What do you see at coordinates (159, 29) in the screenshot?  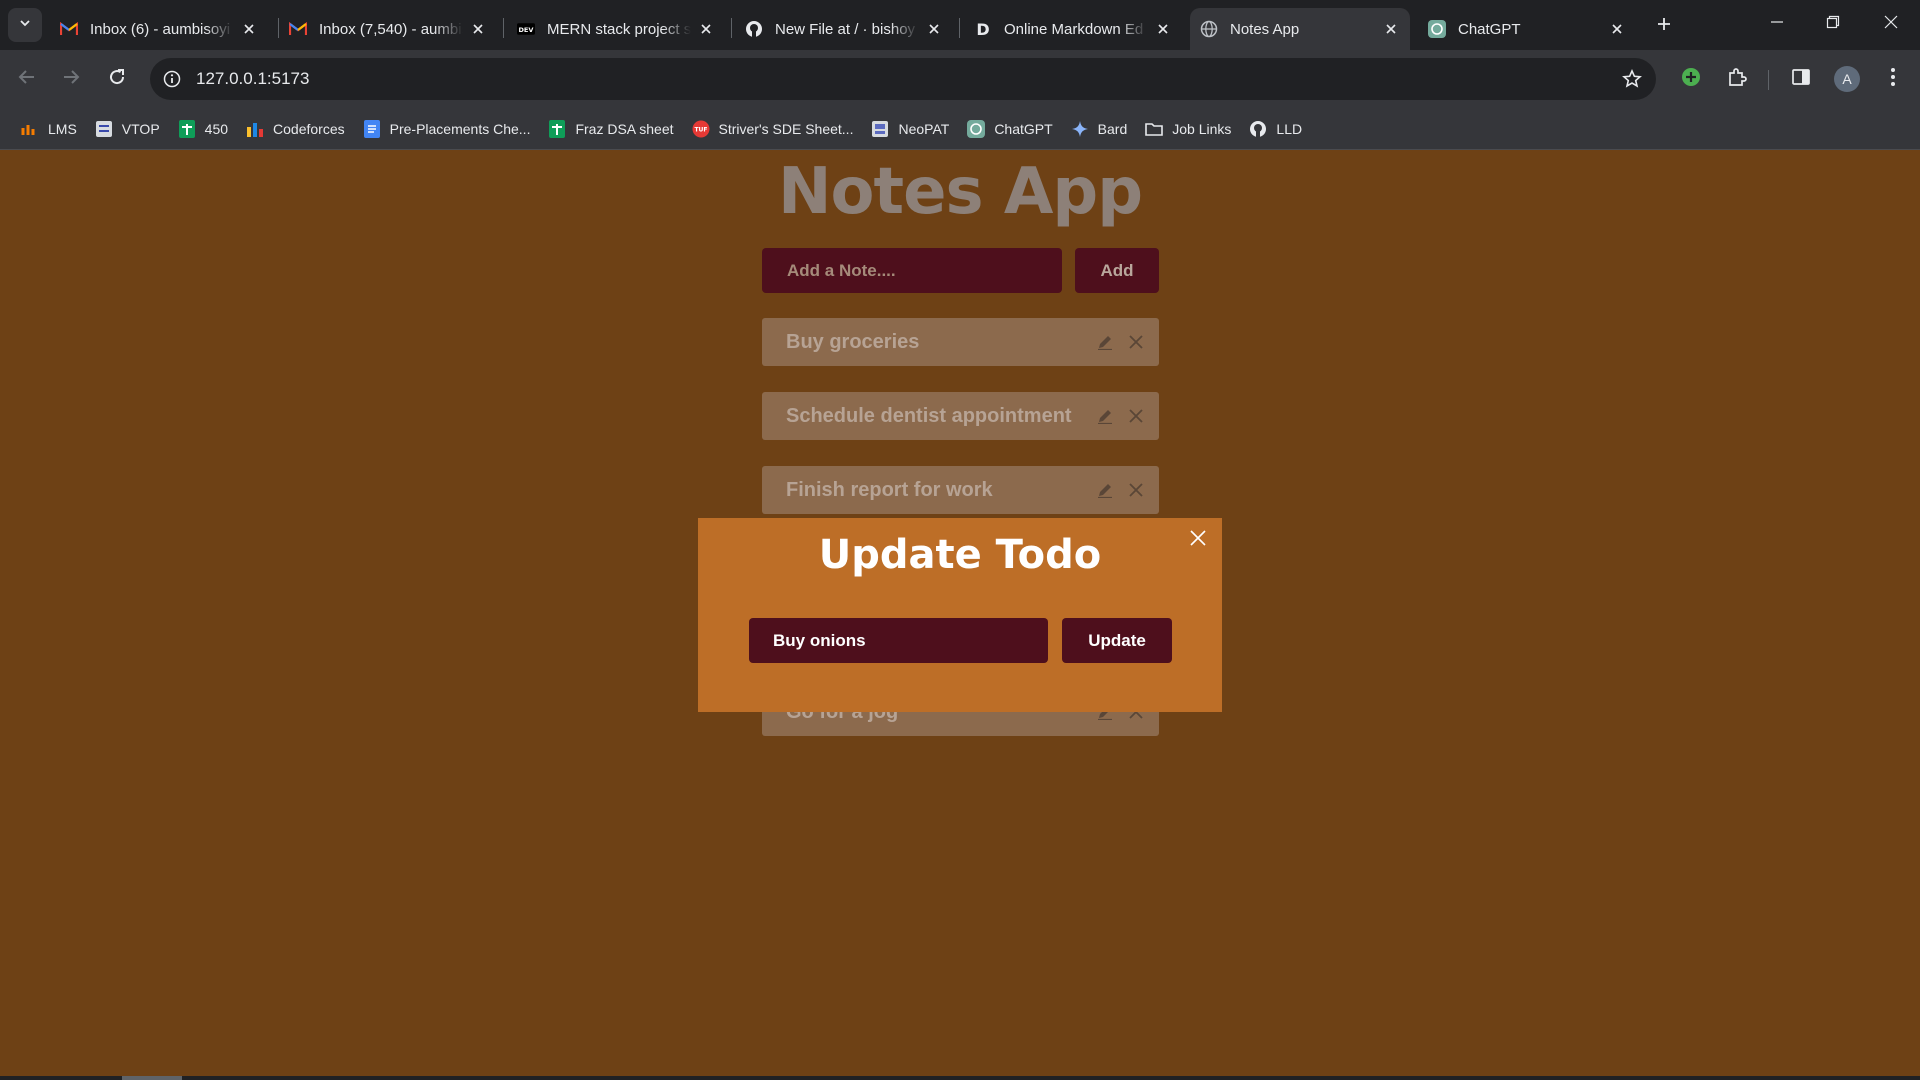 I see `tab-gmail-inbox-6: Inbox (6) - aumbisoyi` at bounding box center [159, 29].